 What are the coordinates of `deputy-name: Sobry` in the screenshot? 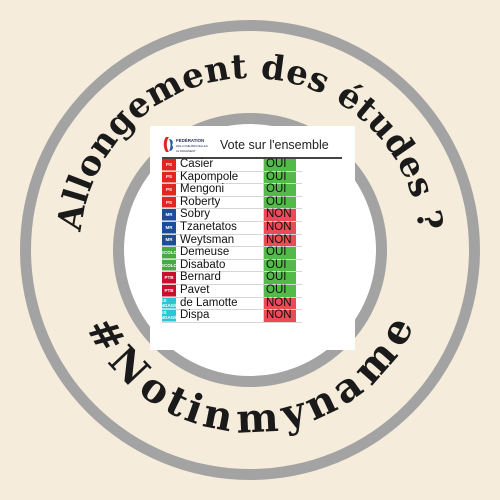 It's located at (220, 215).